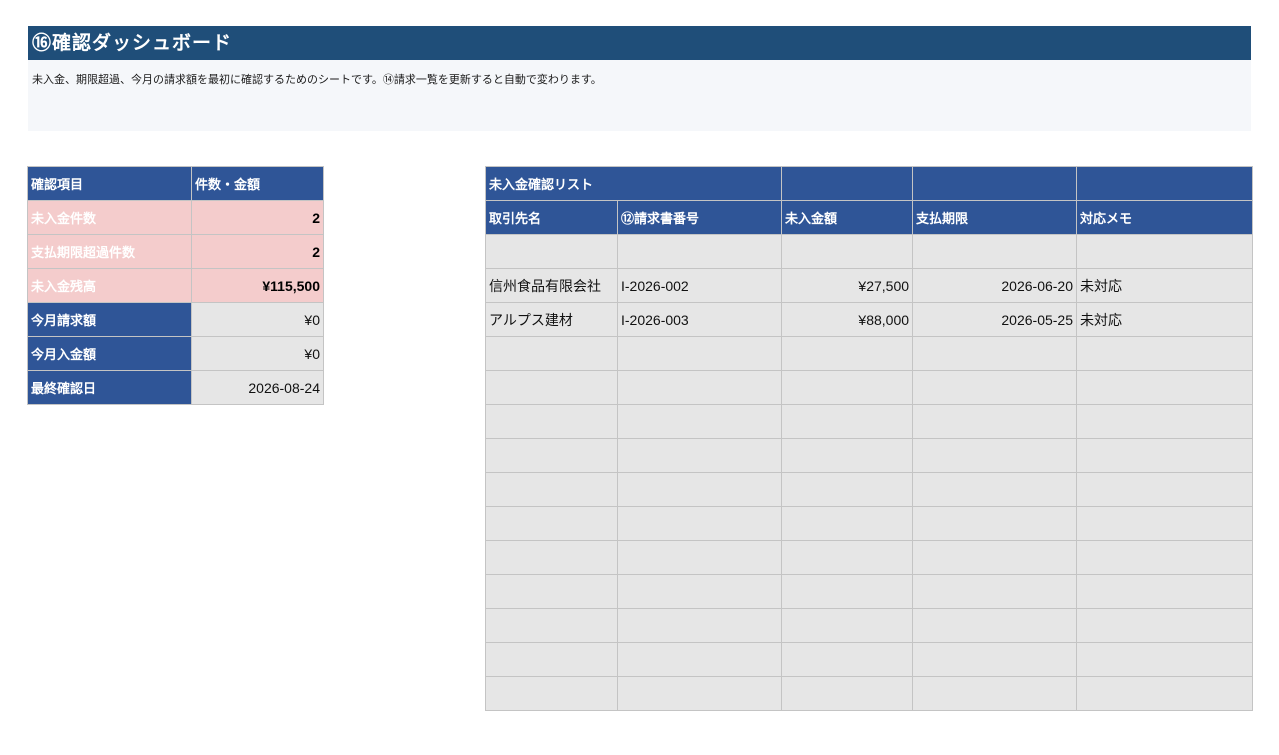 The image size is (1279, 755). Describe the element at coordinates (633, 183) in the screenshot. I see `list-title: 未入金確認リスト` at that location.